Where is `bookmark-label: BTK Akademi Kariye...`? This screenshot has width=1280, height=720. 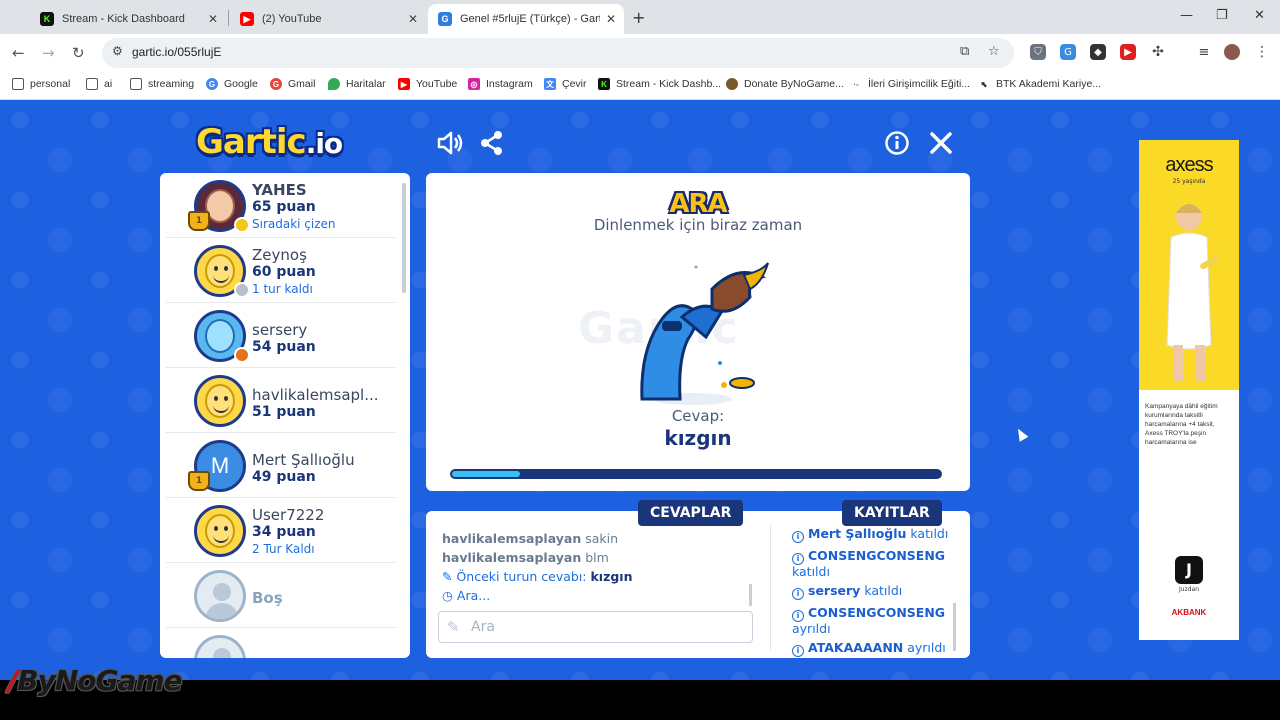
bookmark-label: BTK Akademi Kariye... is located at coordinates (1049, 84).